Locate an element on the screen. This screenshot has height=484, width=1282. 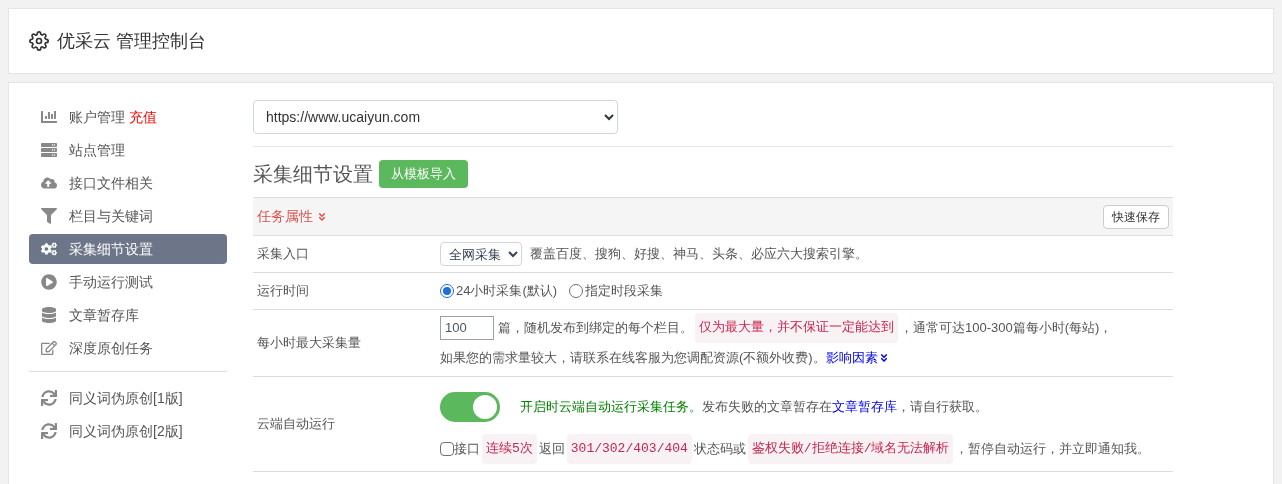
database-icon is located at coordinates (49, 315).